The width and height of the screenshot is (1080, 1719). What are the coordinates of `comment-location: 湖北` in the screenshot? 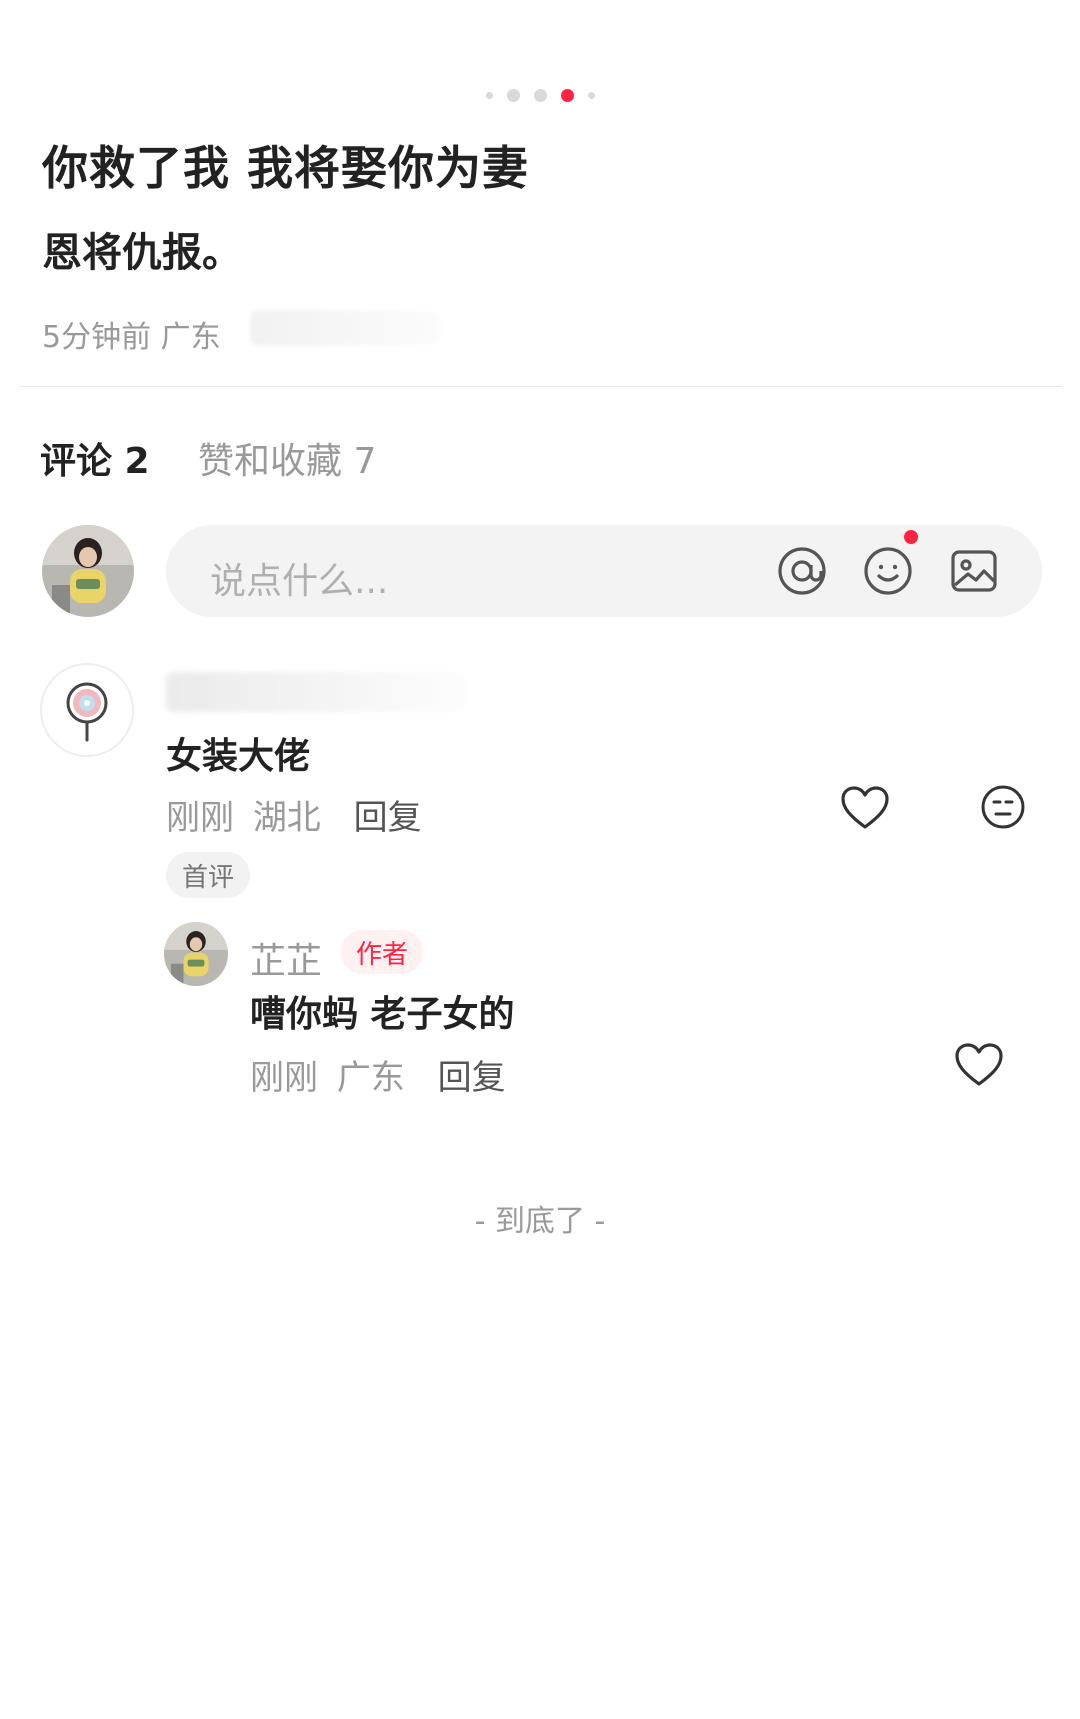 It's located at (286, 818).